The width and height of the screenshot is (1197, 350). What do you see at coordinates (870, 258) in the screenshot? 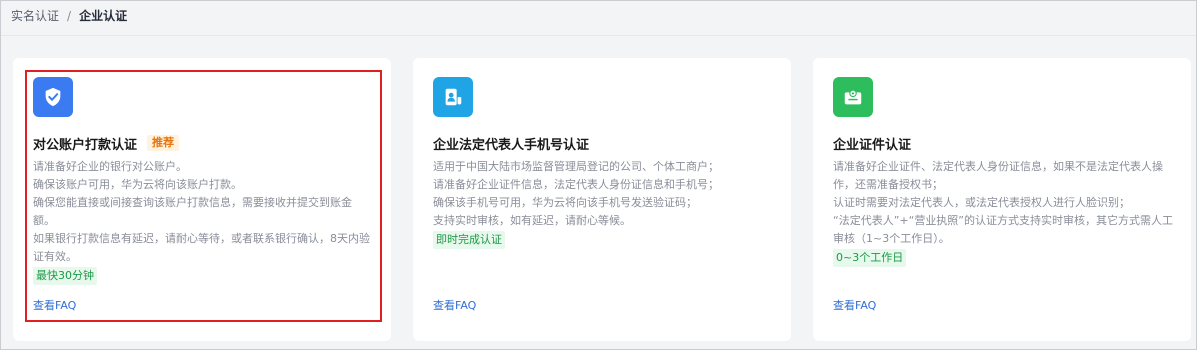
I see `time-badge: 0~3个工作日` at bounding box center [870, 258].